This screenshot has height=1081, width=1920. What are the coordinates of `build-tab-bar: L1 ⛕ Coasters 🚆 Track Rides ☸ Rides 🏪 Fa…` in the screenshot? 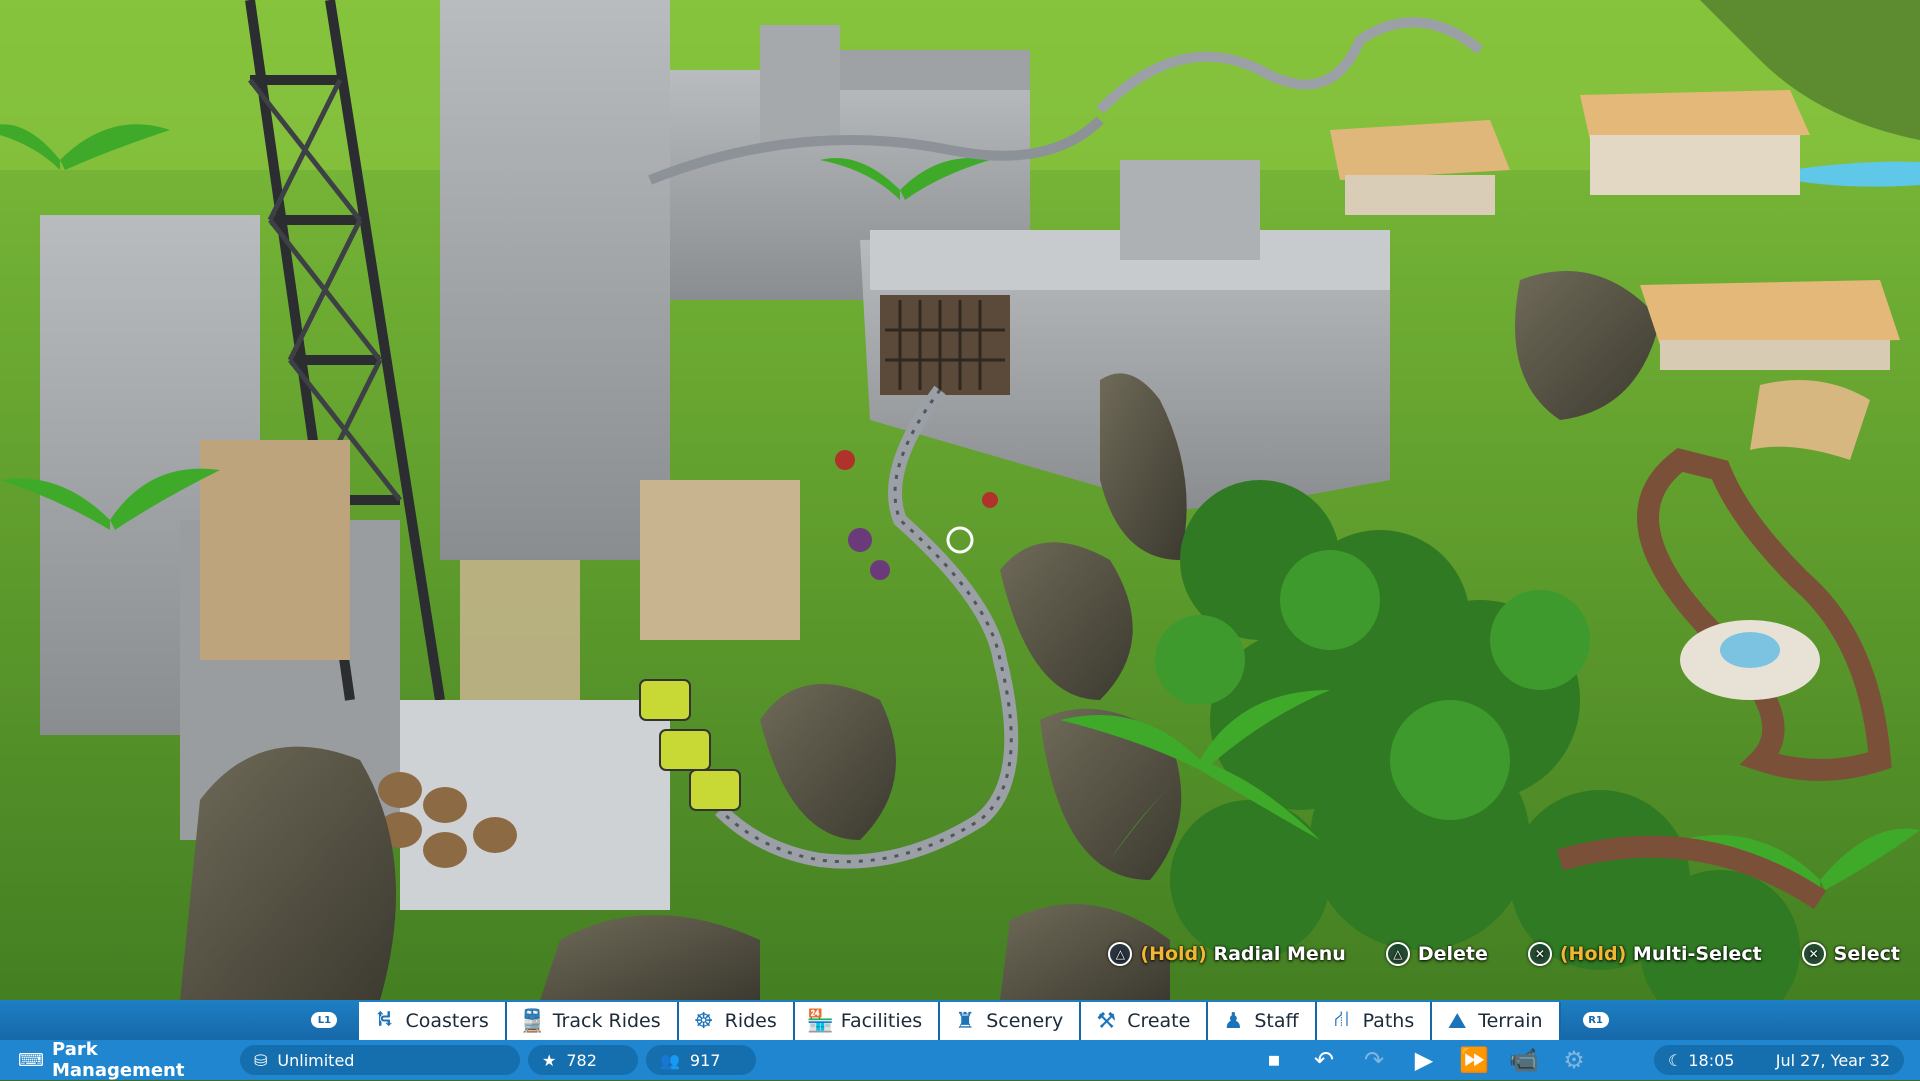 It's located at (960, 1020).